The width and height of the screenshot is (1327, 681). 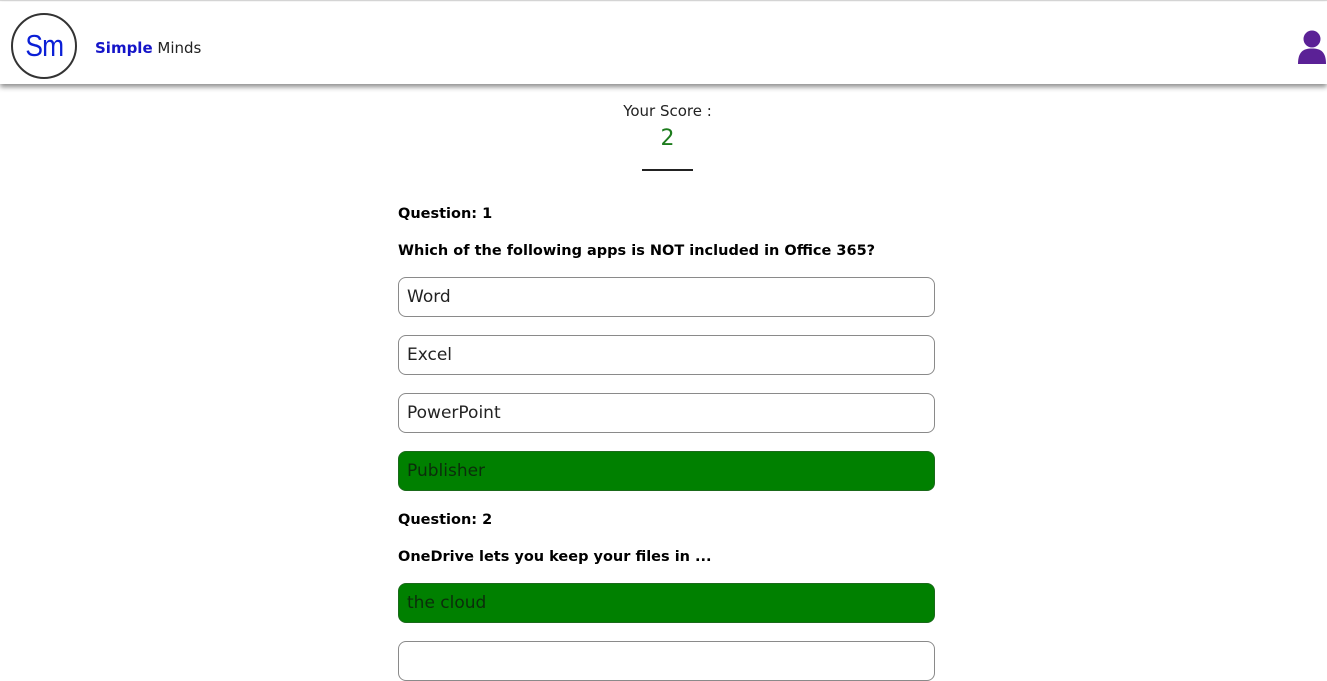 I want to click on question-2-number: Question: 2, so click(x=445, y=520).